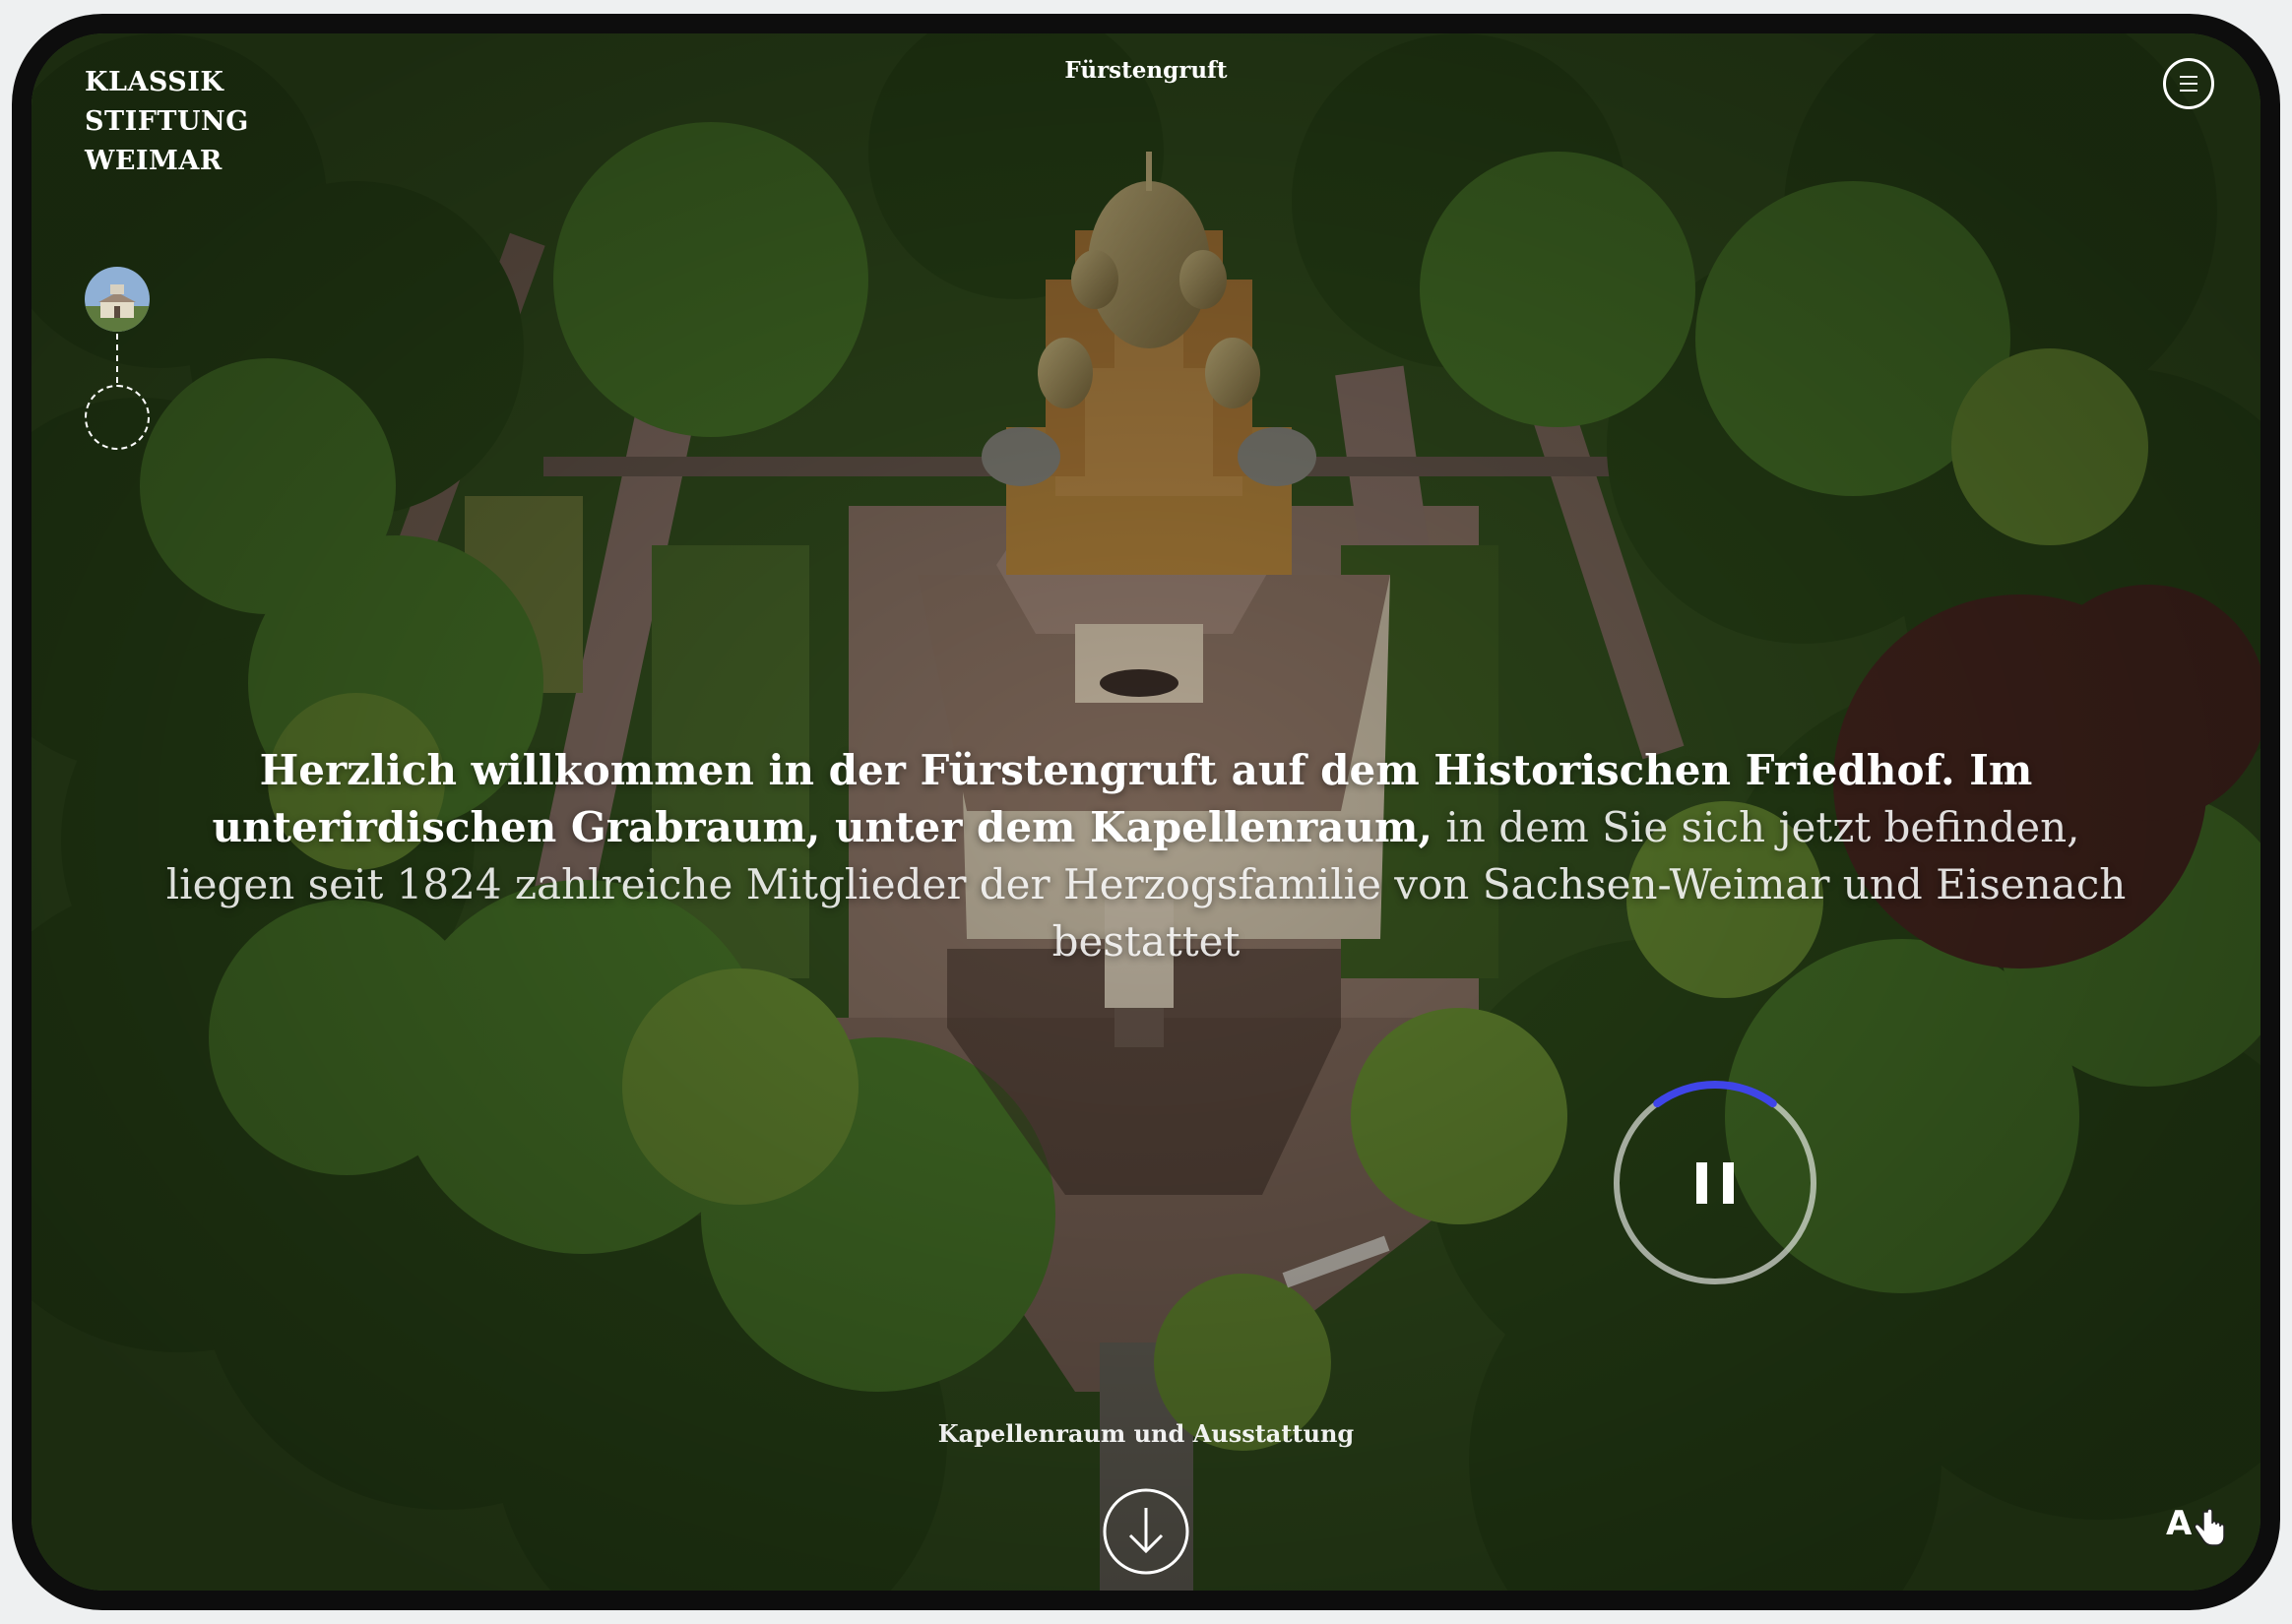  I want to click on hand-pointer-icon, so click(2209, 1527).